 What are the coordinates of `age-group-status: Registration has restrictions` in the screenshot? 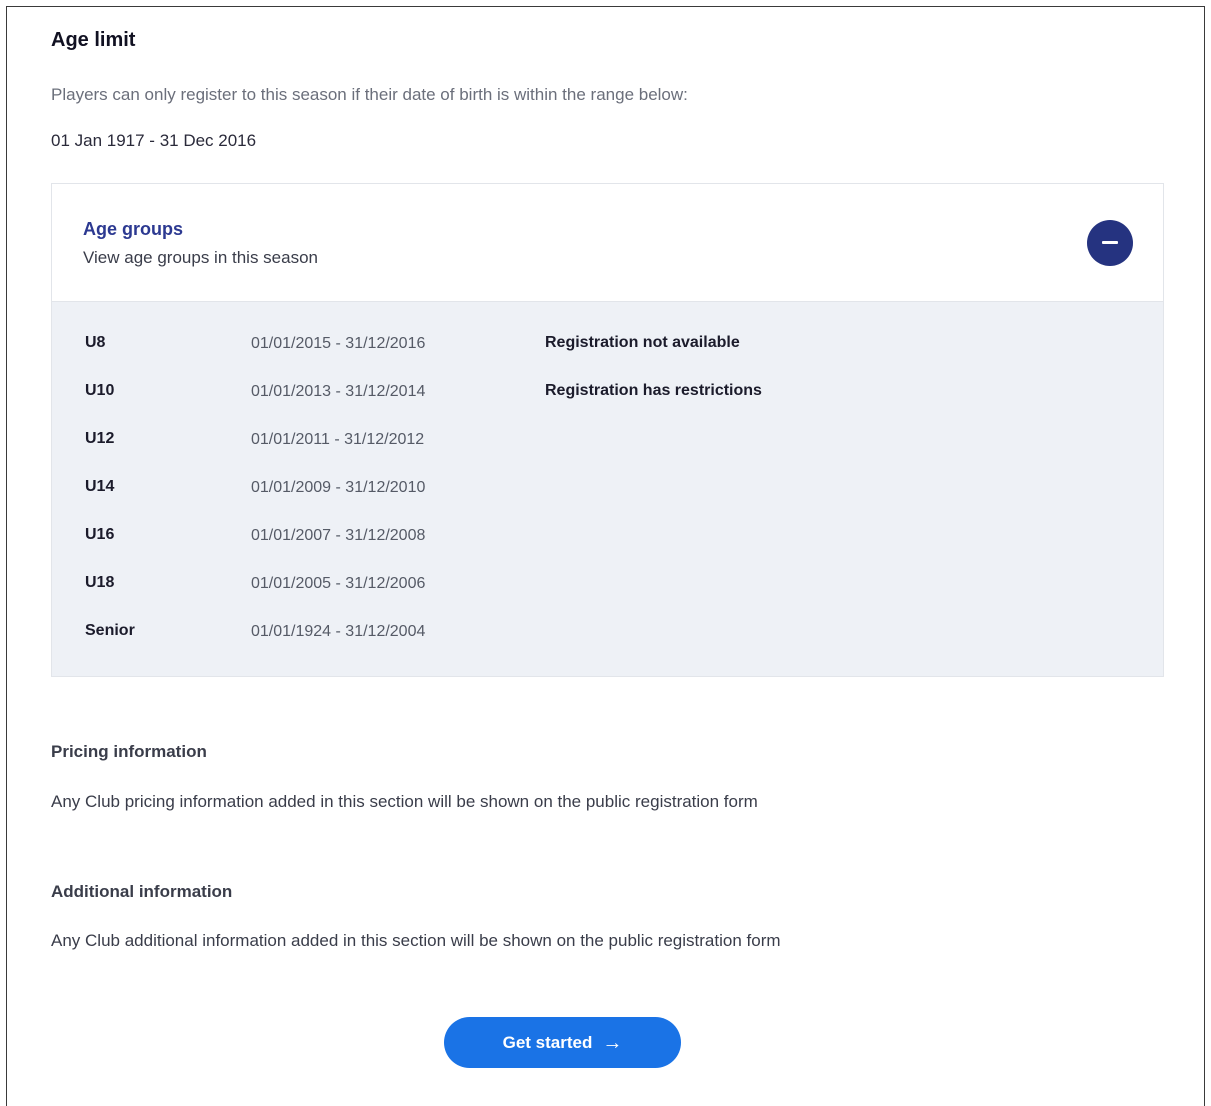 It's located at (653, 390).